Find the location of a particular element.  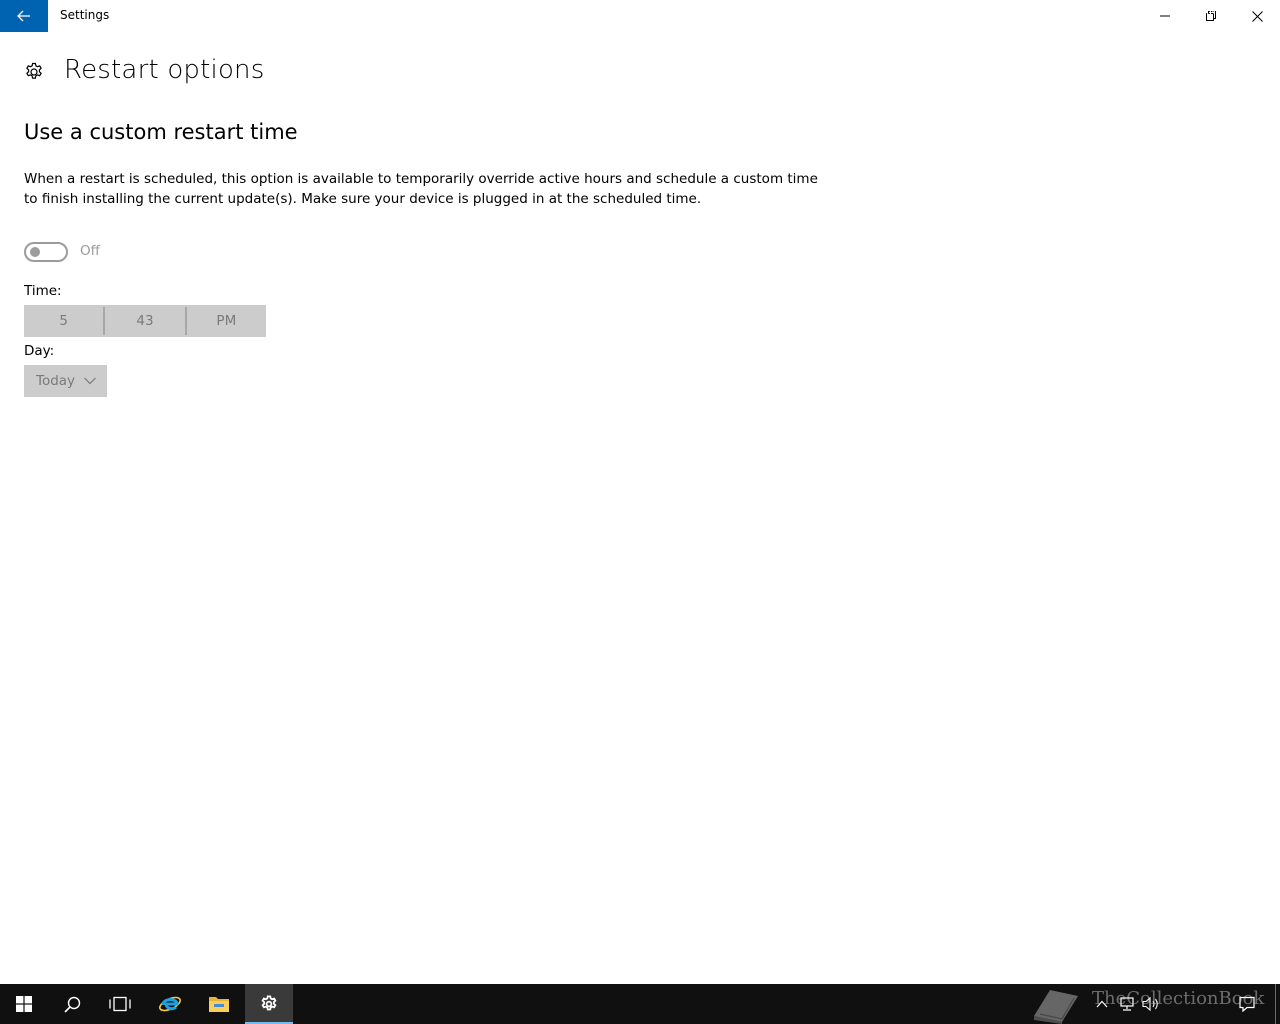

task-view-icon is located at coordinates (120, 1004).